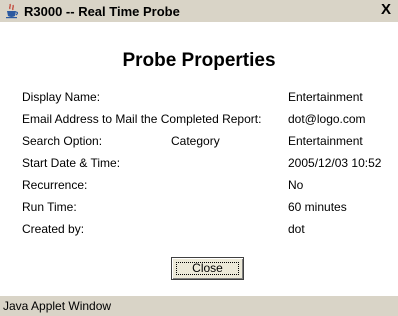  Describe the element at coordinates (12, 11) in the screenshot. I see `java-cup-icon` at that location.